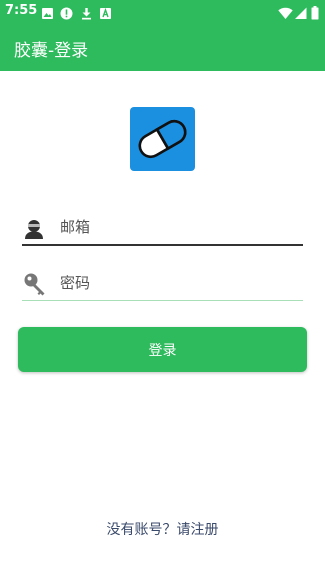 The width and height of the screenshot is (325, 569). Describe the element at coordinates (51, 51) in the screenshot. I see `page-title: 胶囊-登录` at that location.